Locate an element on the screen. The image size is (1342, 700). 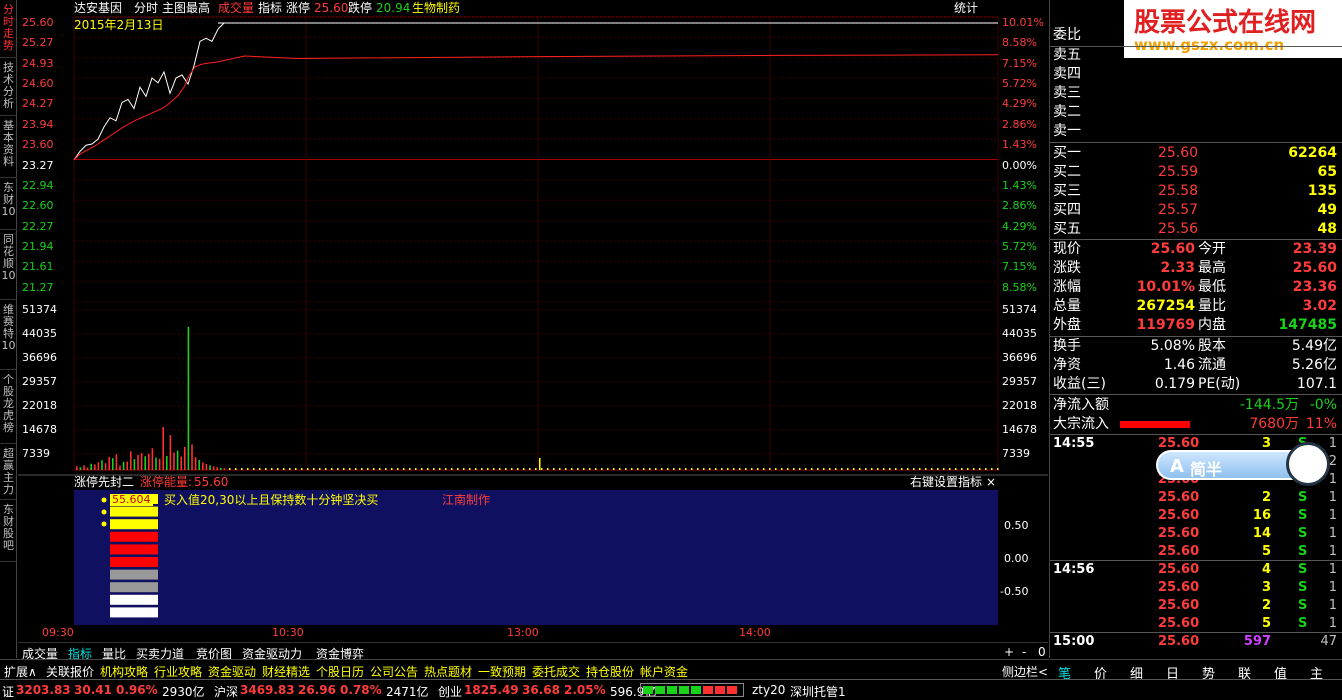
indicator-settings-button: 右键设置指标 is located at coordinates (946, 482).